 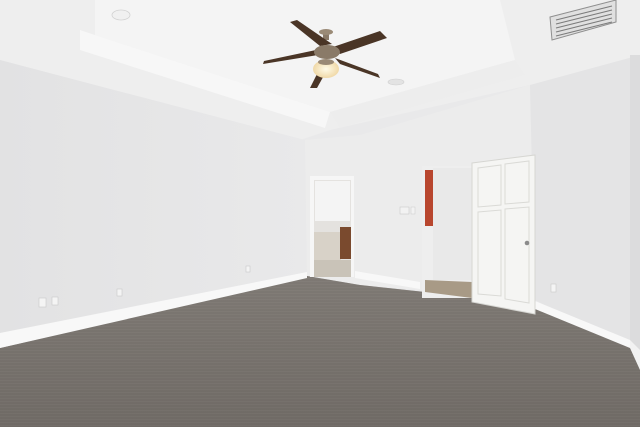 What do you see at coordinates (121, 15) in the screenshot?
I see `smoke-detector` at bounding box center [121, 15].